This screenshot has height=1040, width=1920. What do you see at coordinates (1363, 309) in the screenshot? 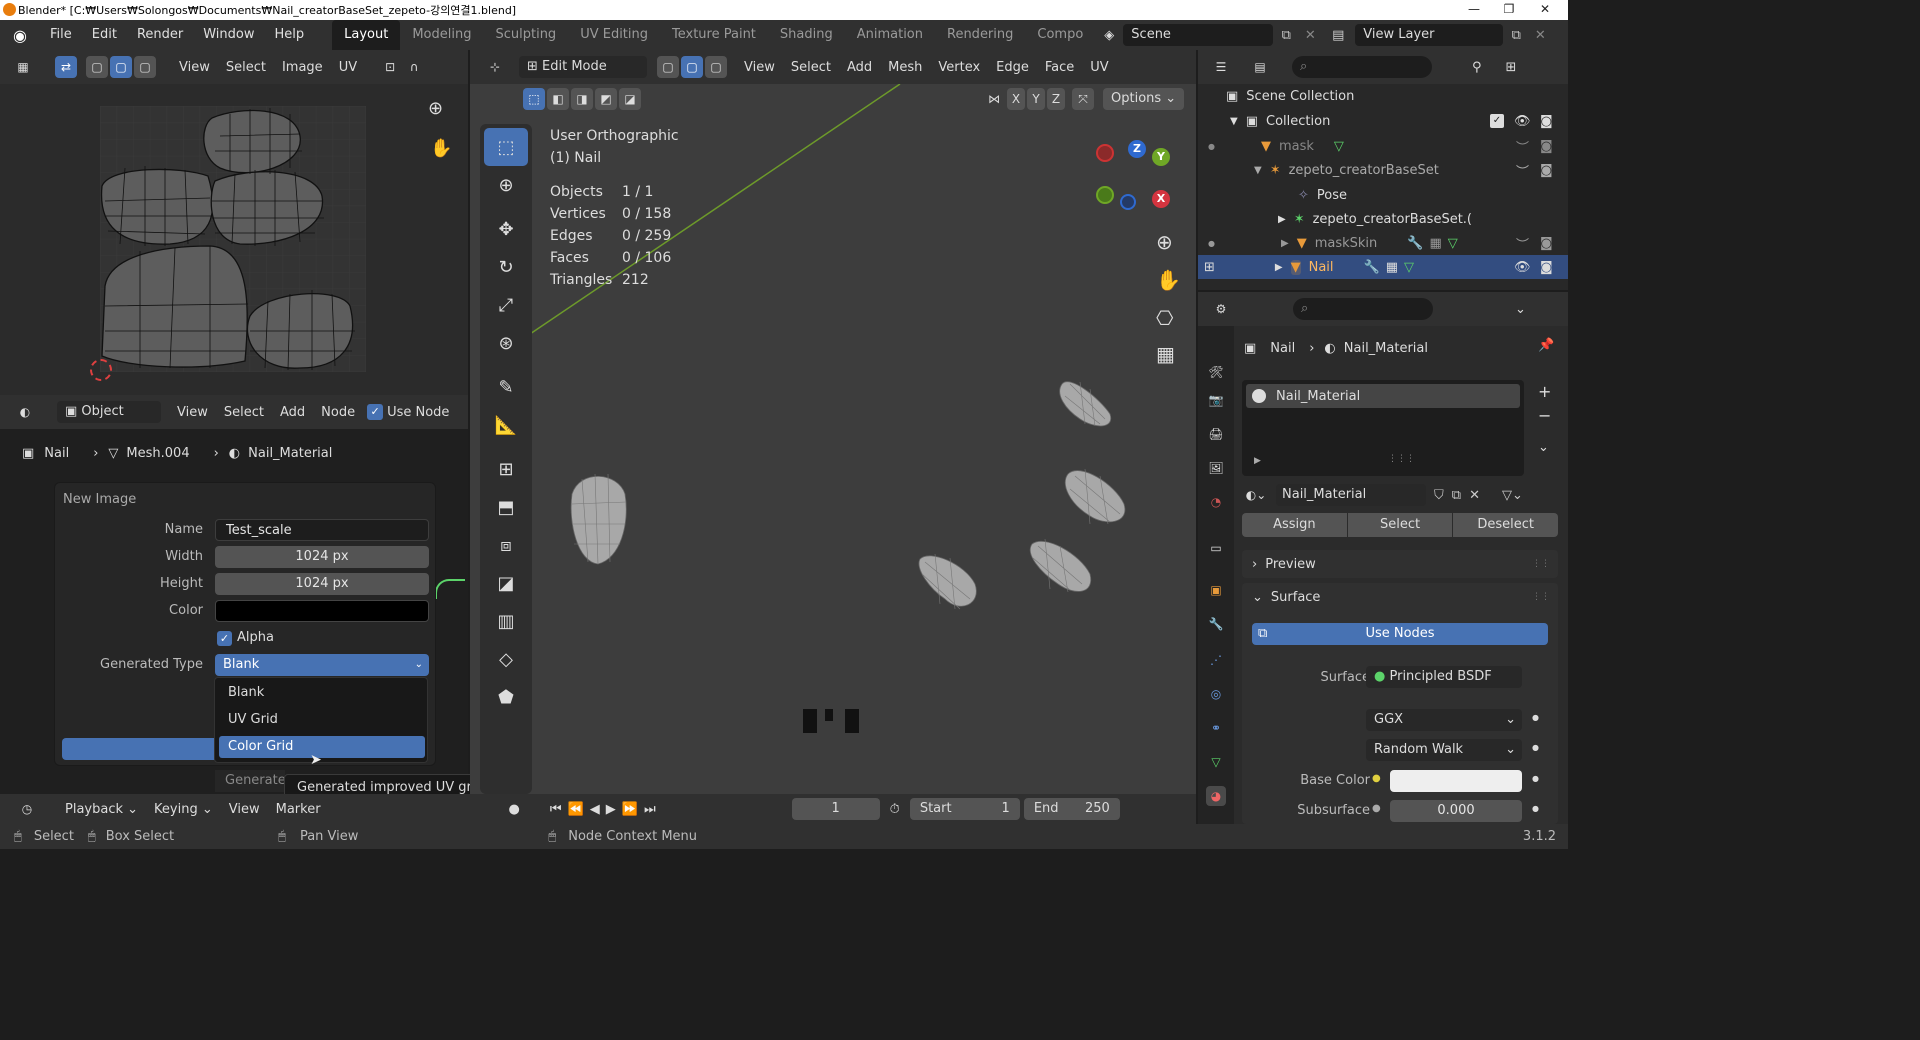
I see `properties-search-input: ⌕` at bounding box center [1363, 309].